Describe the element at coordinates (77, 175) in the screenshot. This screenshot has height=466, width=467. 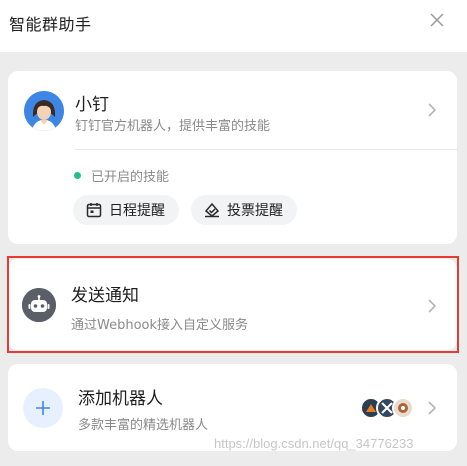
I see `status-dot` at that location.